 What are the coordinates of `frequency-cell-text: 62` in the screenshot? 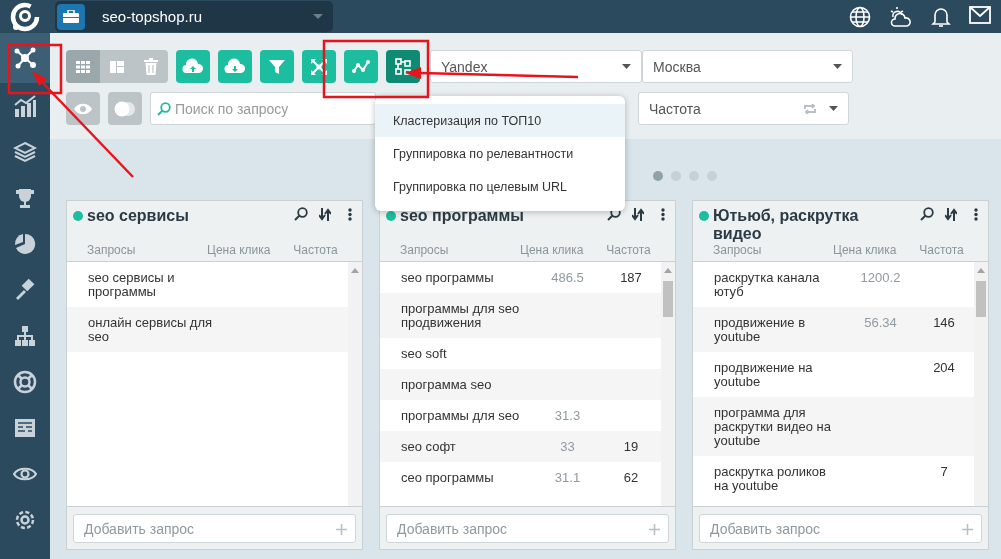 It's located at (631, 478).